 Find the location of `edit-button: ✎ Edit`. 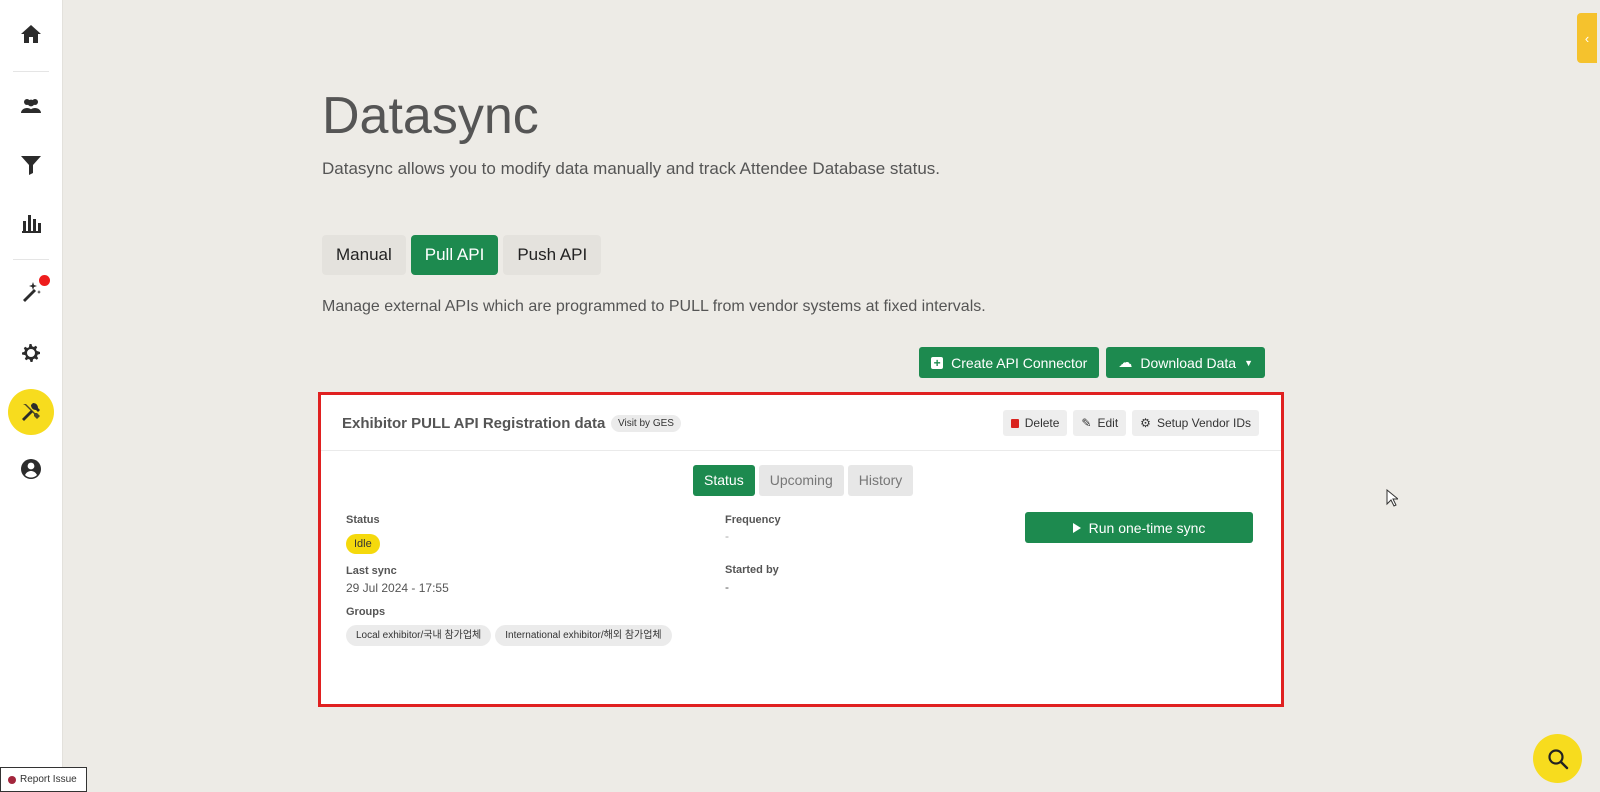

edit-button: ✎ Edit is located at coordinates (1100, 423).